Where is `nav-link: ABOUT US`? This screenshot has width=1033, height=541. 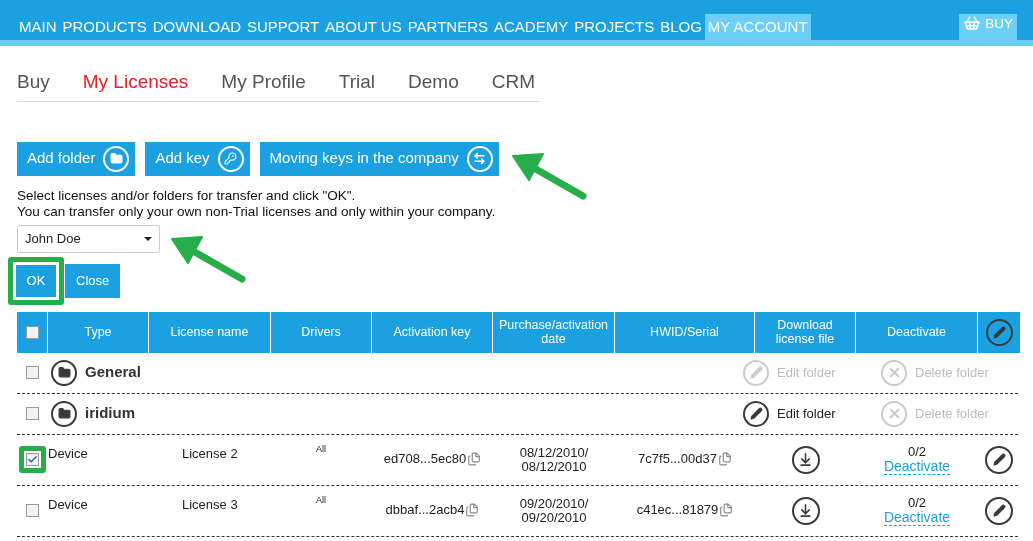
nav-link: ABOUT US is located at coordinates (363, 27).